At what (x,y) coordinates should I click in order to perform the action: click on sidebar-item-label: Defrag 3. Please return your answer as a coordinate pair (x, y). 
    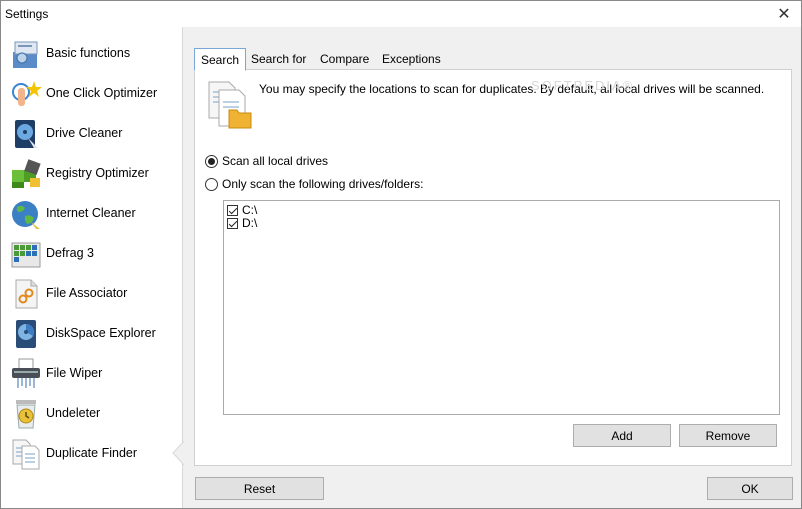
    Looking at the image, I should click on (70, 253).